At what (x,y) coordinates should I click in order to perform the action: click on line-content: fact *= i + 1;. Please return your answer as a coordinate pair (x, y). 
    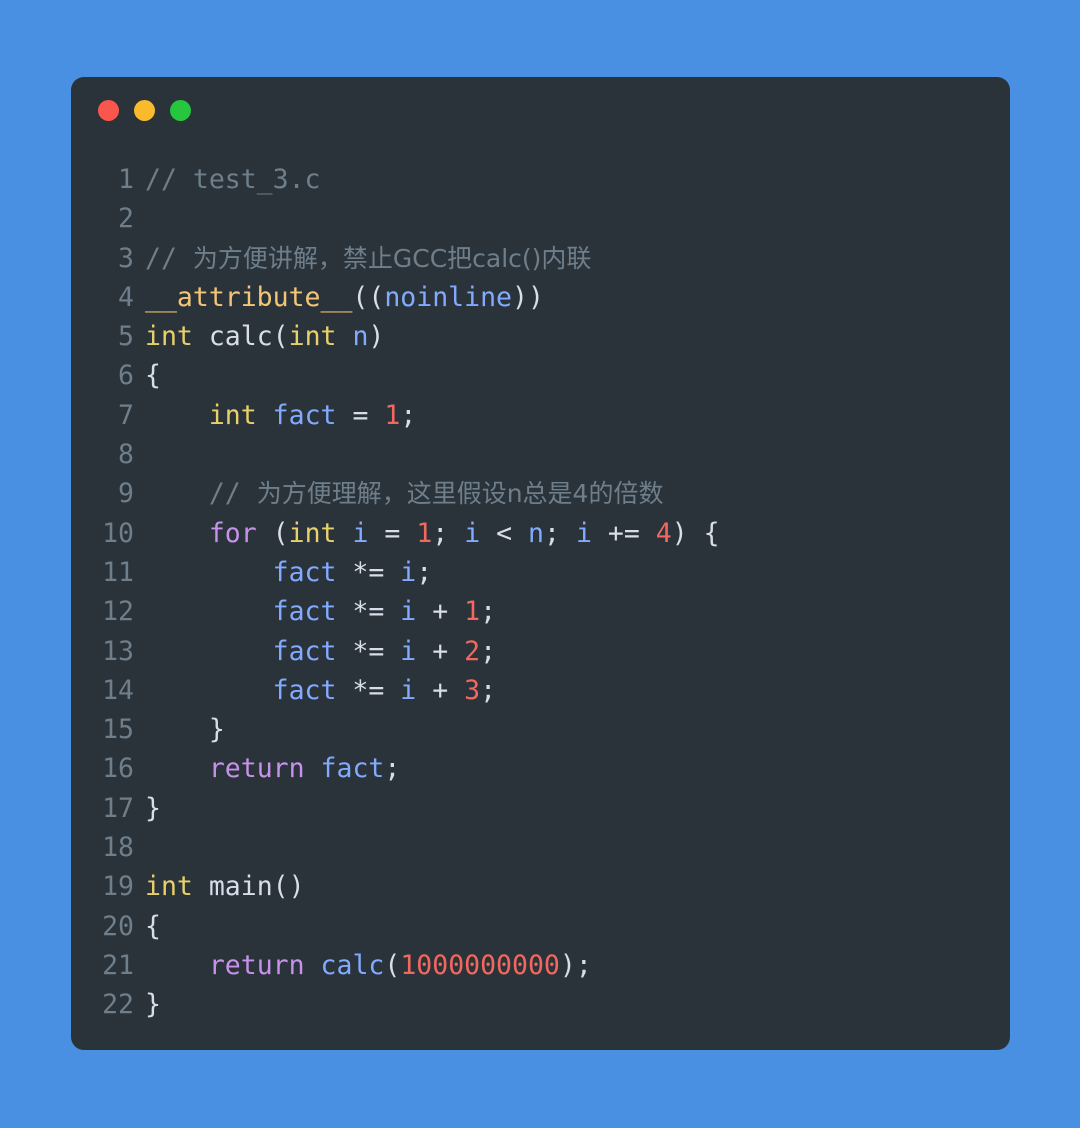
    Looking at the image, I should click on (320, 611).